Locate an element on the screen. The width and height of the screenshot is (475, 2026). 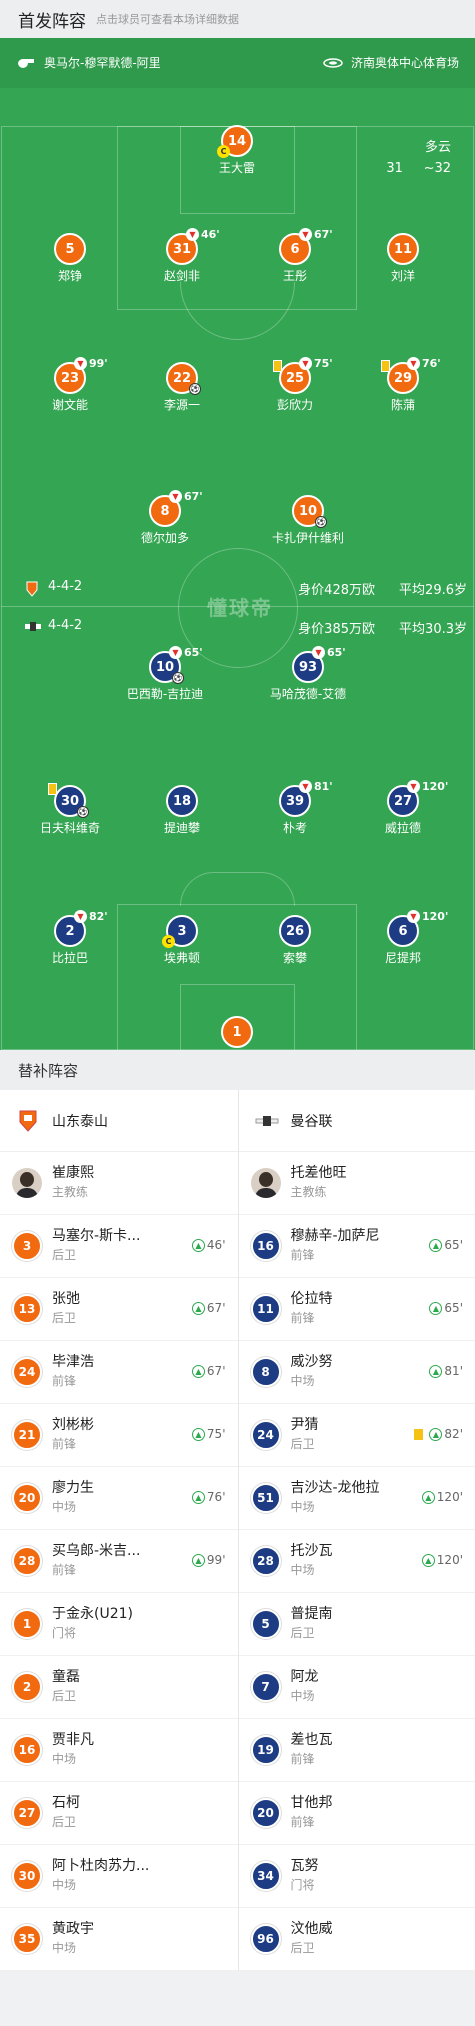
bench-player-row: 28 托沙瓦 中场 ▲ 120' is located at coordinates (356, 1561).